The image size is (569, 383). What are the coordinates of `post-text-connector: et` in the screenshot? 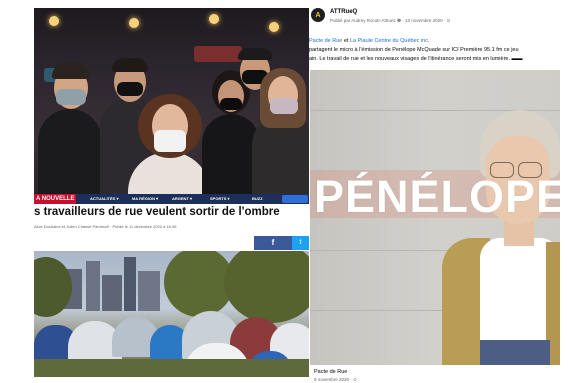 It's located at (346, 41).